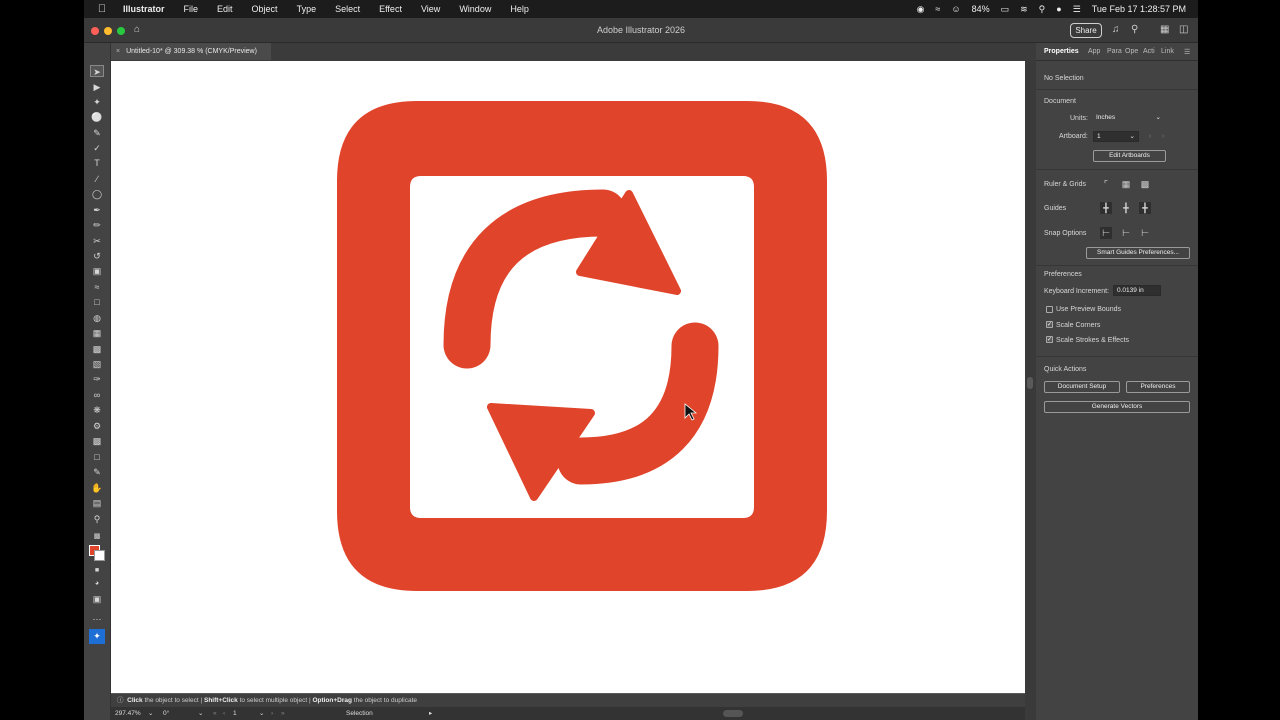 Image resolution: width=1280 pixels, height=720 pixels. What do you see at coordinates (97, 210) in the screenshot?
I see `paintbrush-tool-icon: ✒` at bounding box center [97, 210].